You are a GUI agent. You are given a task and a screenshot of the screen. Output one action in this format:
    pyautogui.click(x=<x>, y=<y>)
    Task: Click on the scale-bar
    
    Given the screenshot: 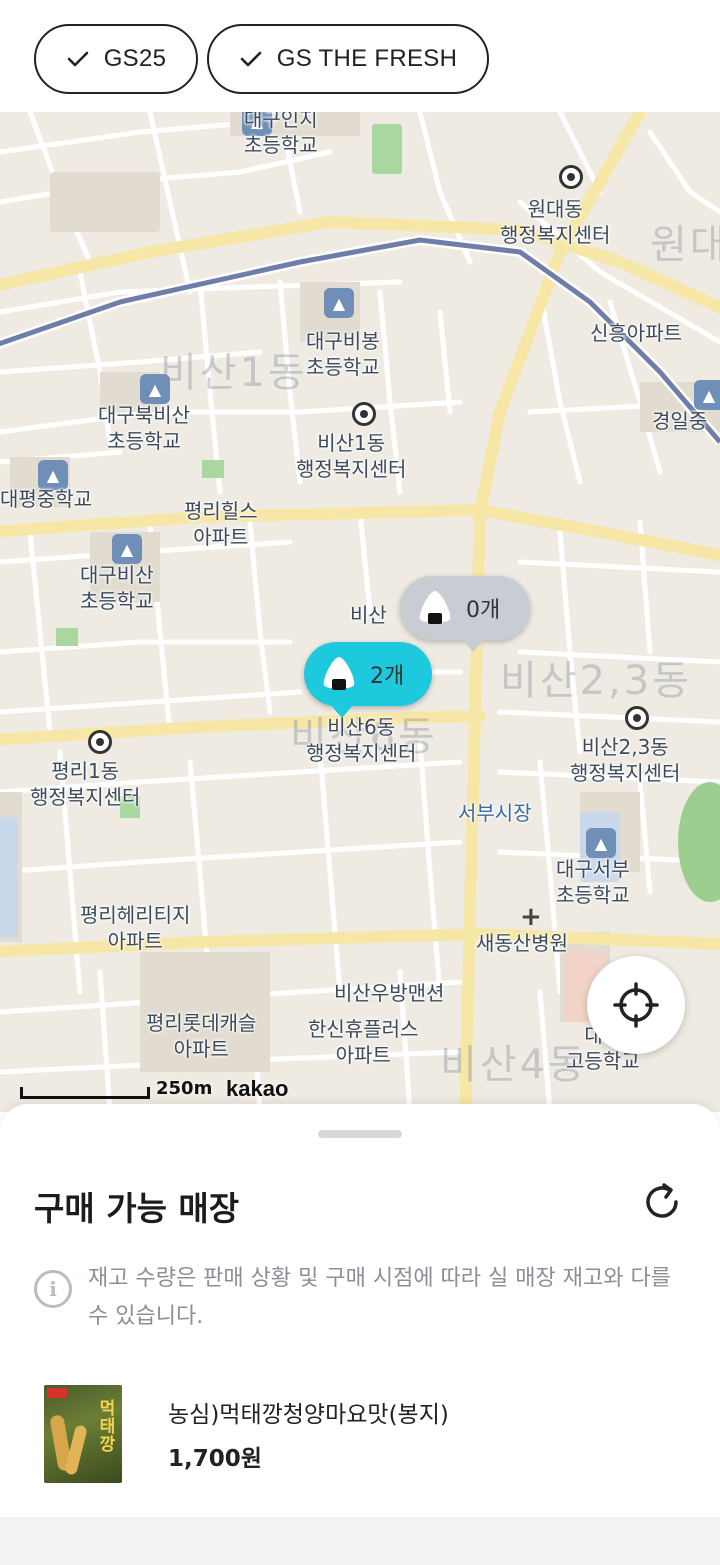 What is the action you would take?
    pyautogui.click(x=85, y=1093)
    